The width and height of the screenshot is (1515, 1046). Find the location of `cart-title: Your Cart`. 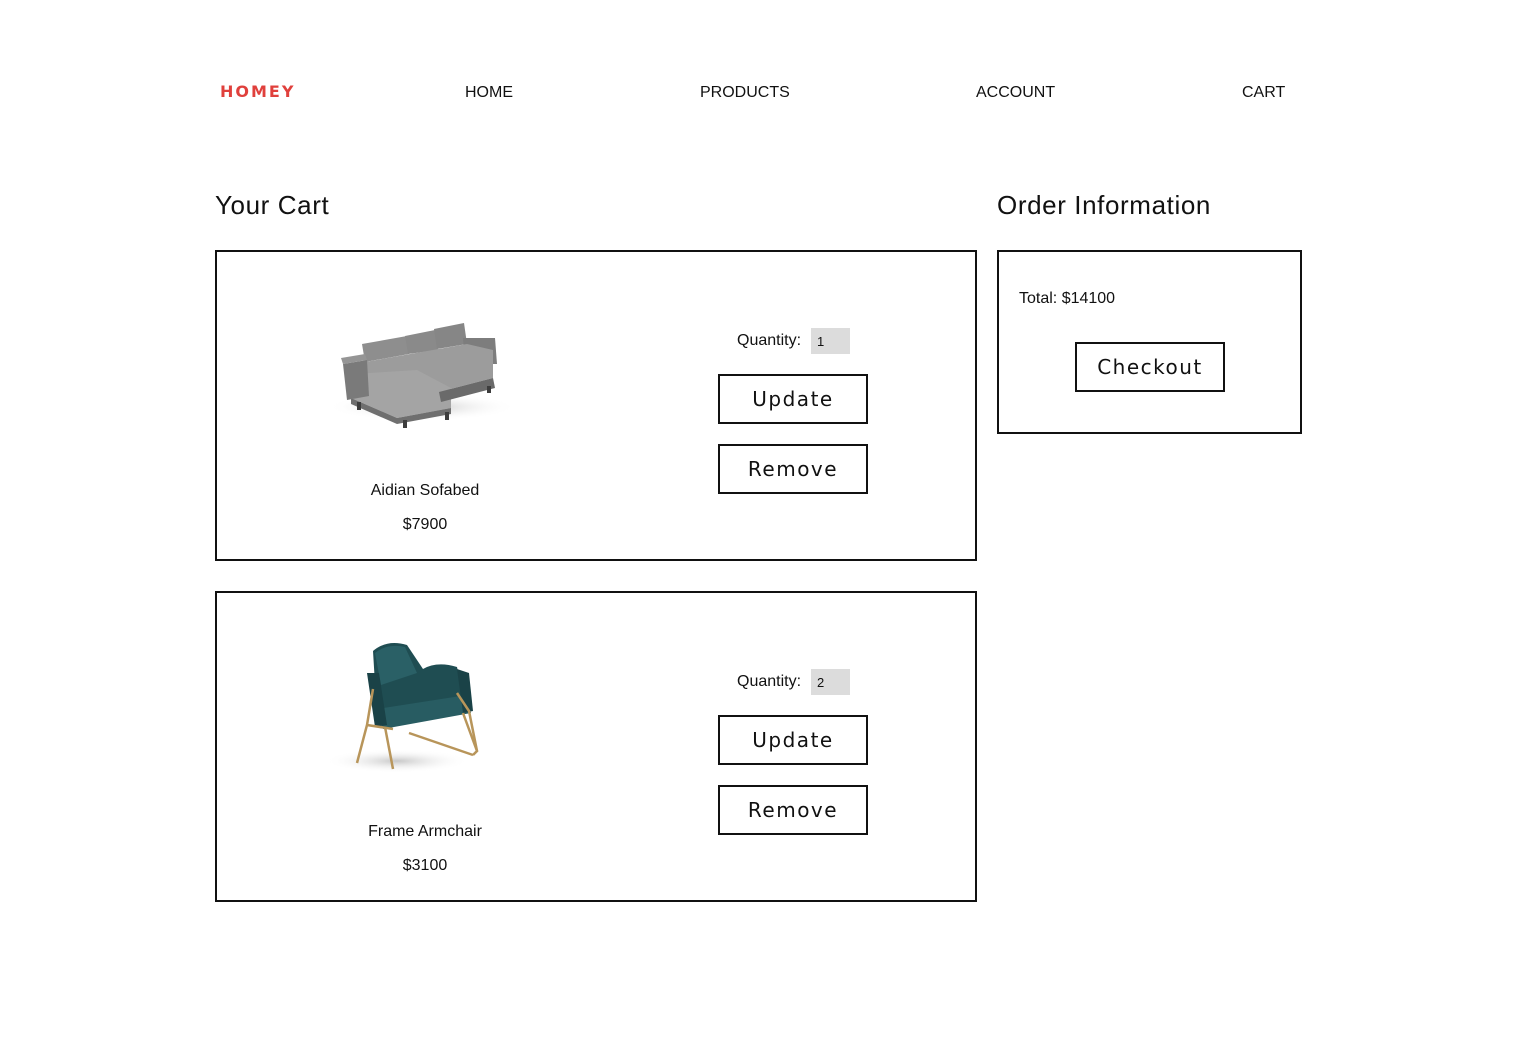

cart-title: Your Cart is located at coordinates (272, 205).